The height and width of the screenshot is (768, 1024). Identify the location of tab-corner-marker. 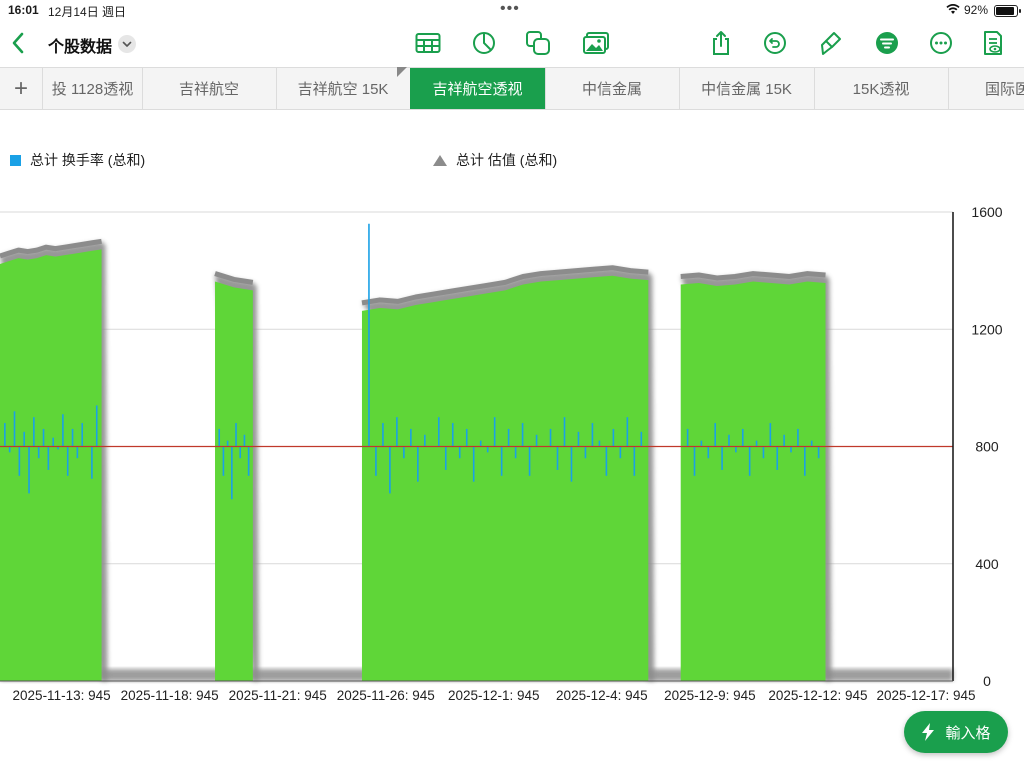
(402, 72).